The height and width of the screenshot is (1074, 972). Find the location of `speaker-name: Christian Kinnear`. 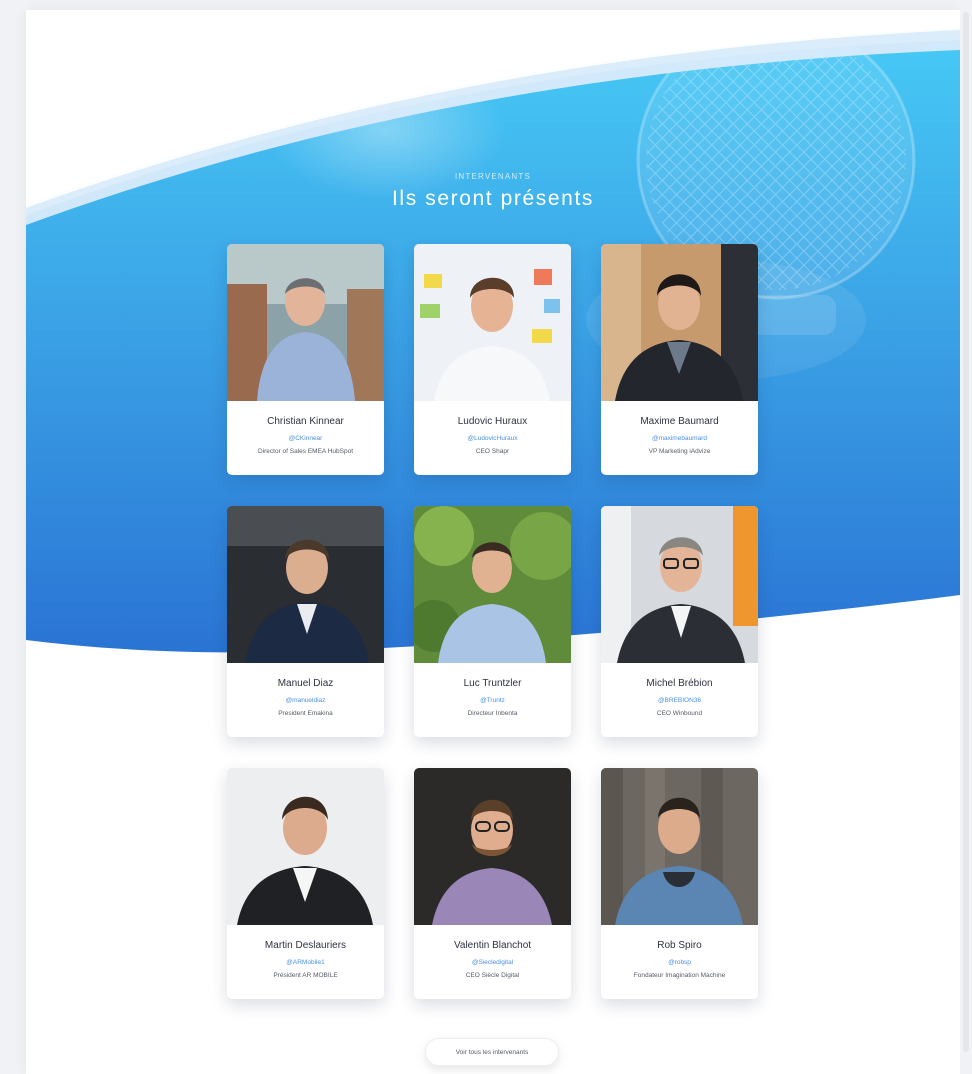

speaker-name: Christian Kinnear is located at coordinates (305, 421).